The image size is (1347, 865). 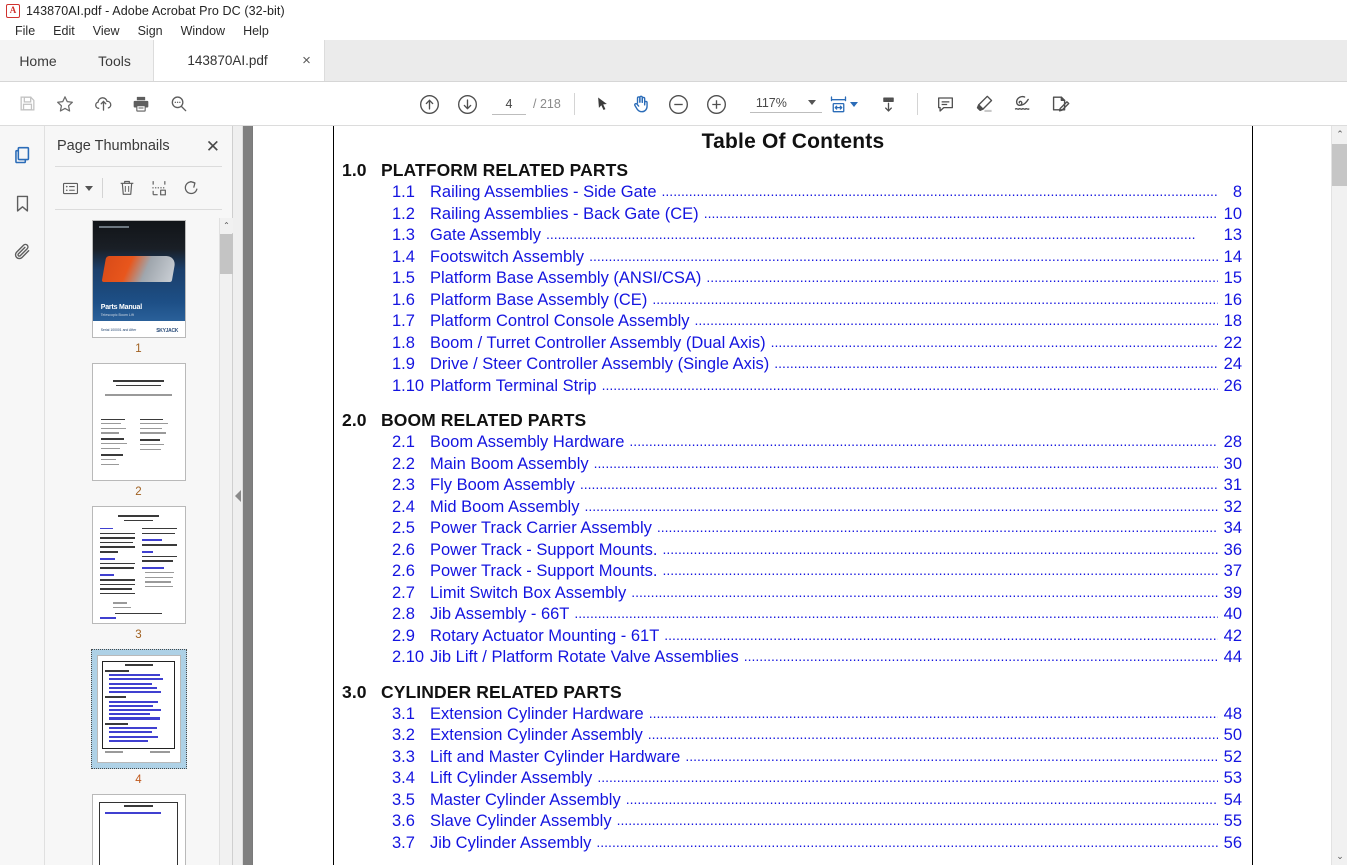 What do you see at coordinates (429, 104) in the screenshot?
I see `previous-page-button` at bounding box center [429, 104].